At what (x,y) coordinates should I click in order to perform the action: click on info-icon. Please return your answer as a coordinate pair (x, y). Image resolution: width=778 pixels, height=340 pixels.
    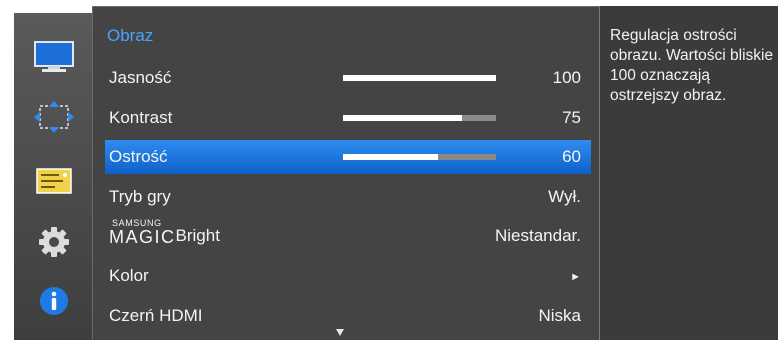
    Looking at the image, I should click on (54, 301).